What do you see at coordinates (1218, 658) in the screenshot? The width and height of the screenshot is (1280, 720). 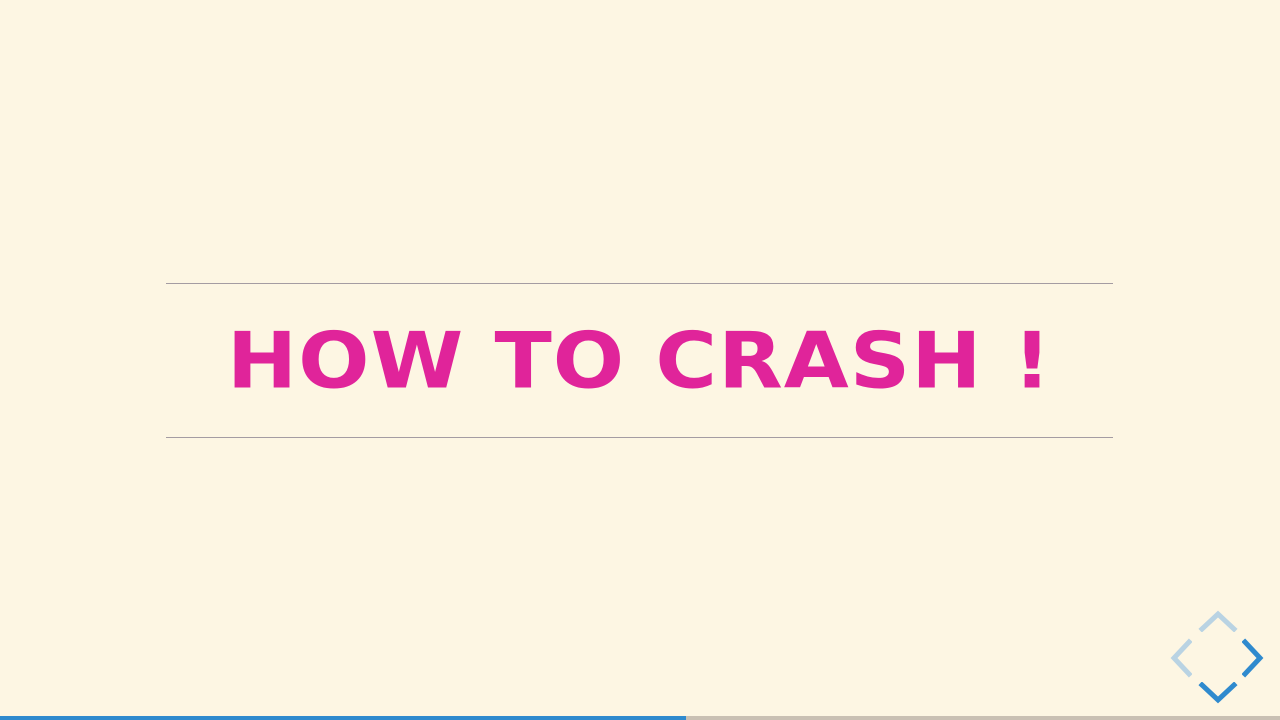 I see `navigation-controls` at bounding box center [1218, 658].